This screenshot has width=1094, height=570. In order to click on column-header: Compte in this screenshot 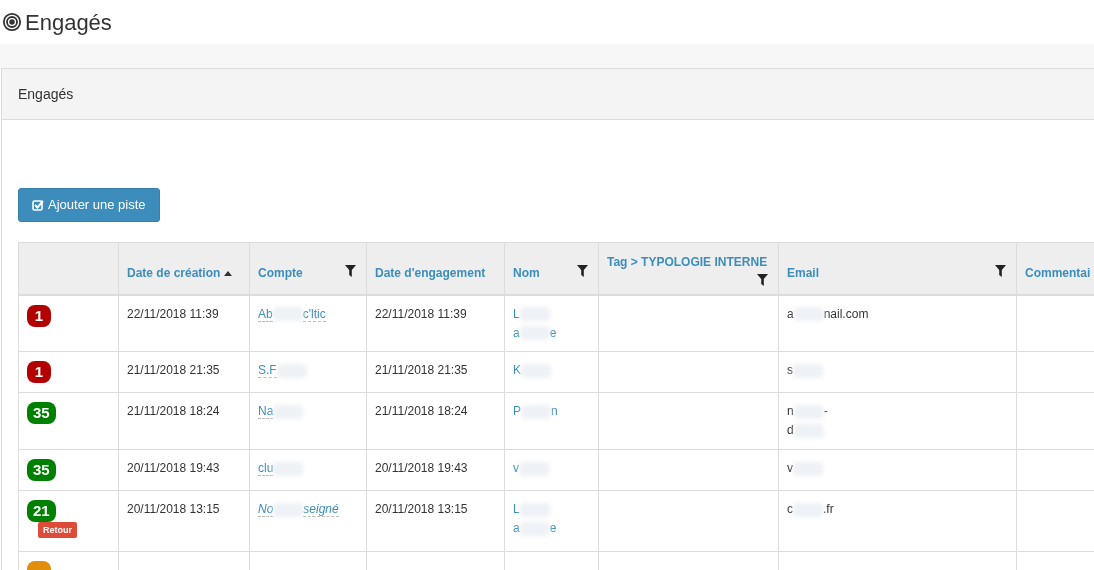, I will do `click(280, 272)`.